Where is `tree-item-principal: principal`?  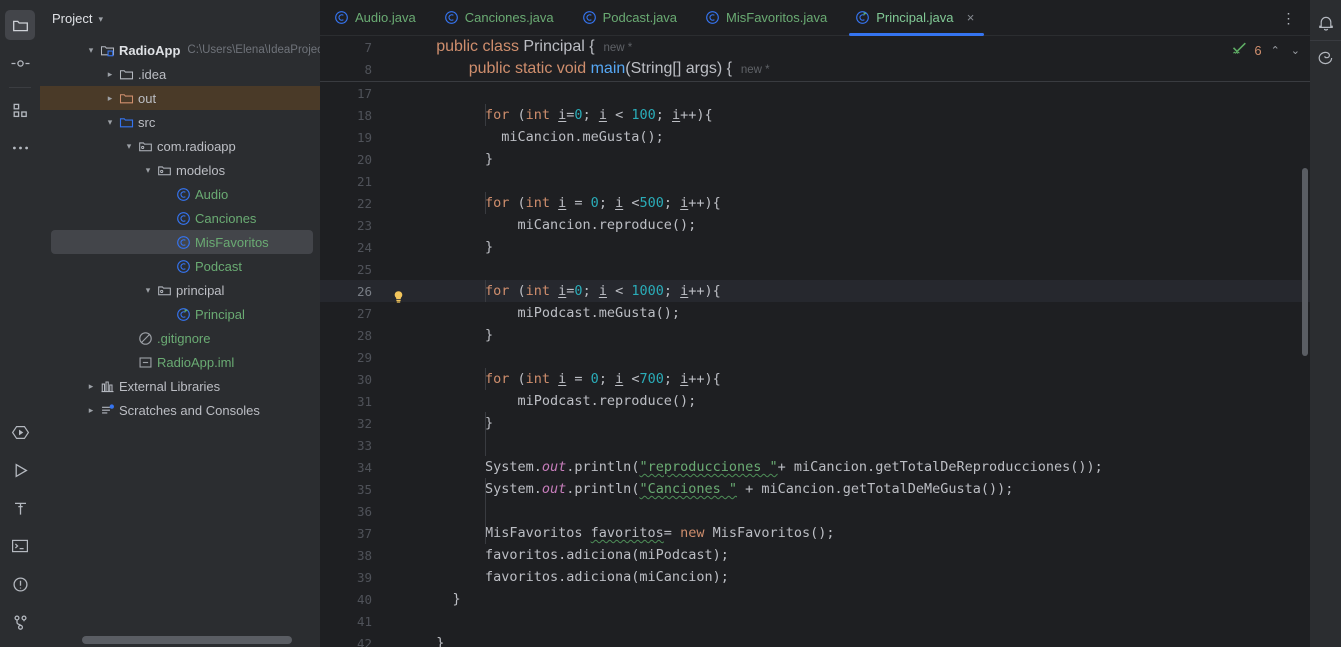
tree-item-principal: principal is located at coordinates (180, 290).